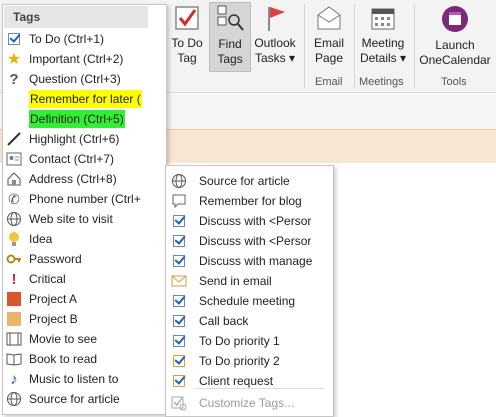 The image size is (496, 417). What do you see at coordinates (14, 279) in the screenshot?
I see `exclamation-icon: !` at bounding box center [14, 279].